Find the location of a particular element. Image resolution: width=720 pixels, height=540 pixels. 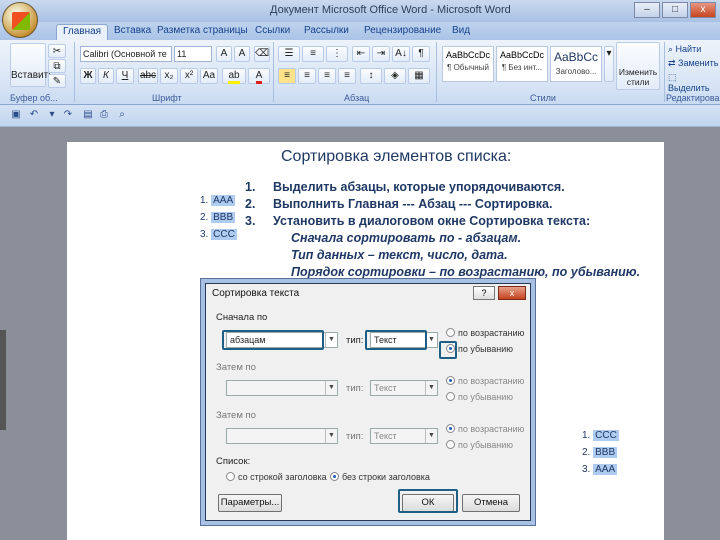

list-text: ССС is located at coordinates (606, 435).